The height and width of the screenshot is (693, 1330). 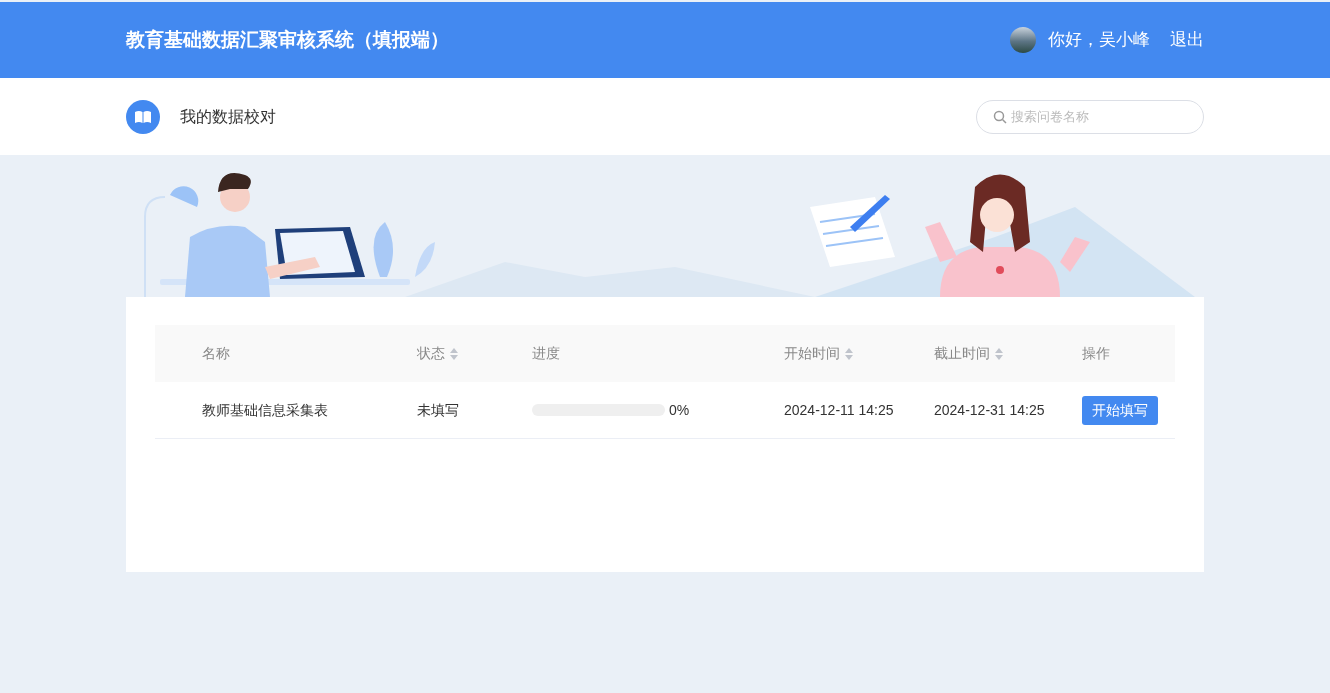 What do you see at coordinates (431, 353) in the screenshot?
I see `column-header: 状态` at bounding box center [431, 353].